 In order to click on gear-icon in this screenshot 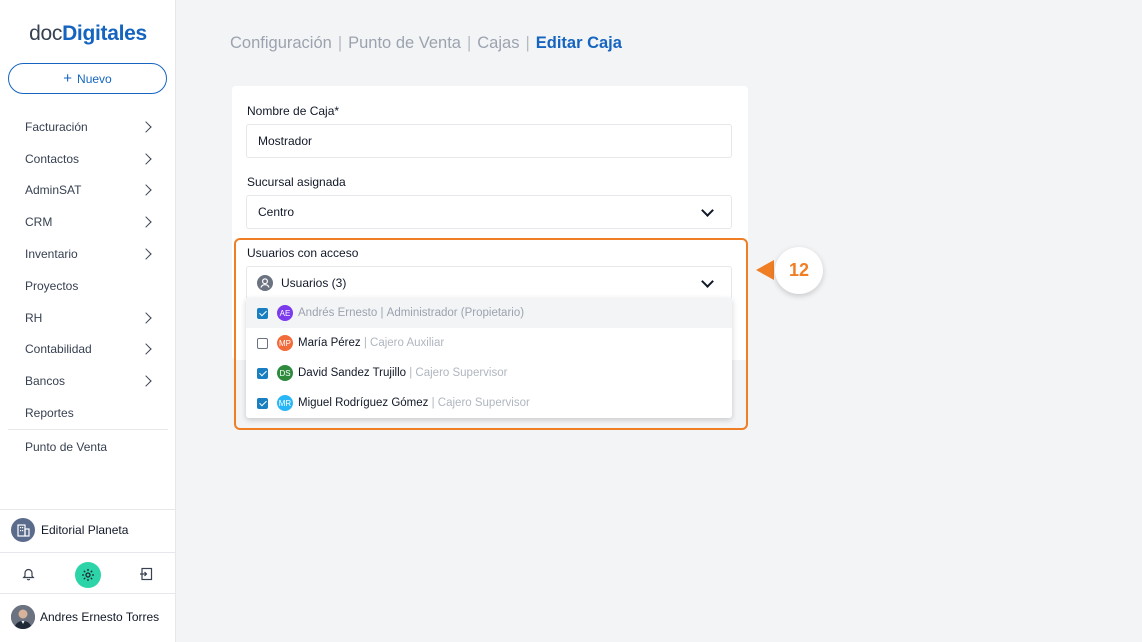, I will do `click(88, 575)`.